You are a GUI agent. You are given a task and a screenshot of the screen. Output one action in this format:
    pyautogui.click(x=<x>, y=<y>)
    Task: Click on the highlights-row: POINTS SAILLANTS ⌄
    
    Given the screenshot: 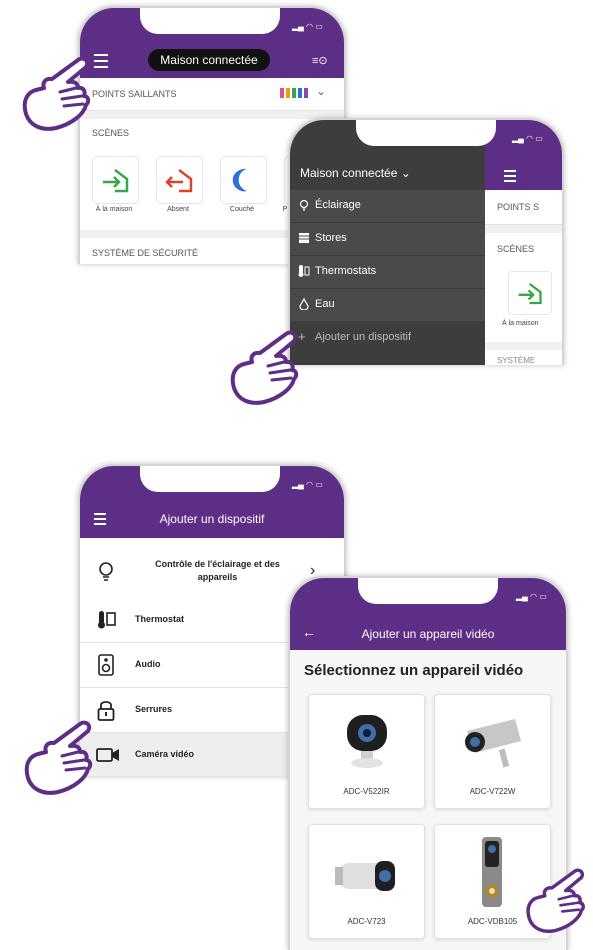 What is the action you would take?
    pyautogui.click(x=212, y=94)
    